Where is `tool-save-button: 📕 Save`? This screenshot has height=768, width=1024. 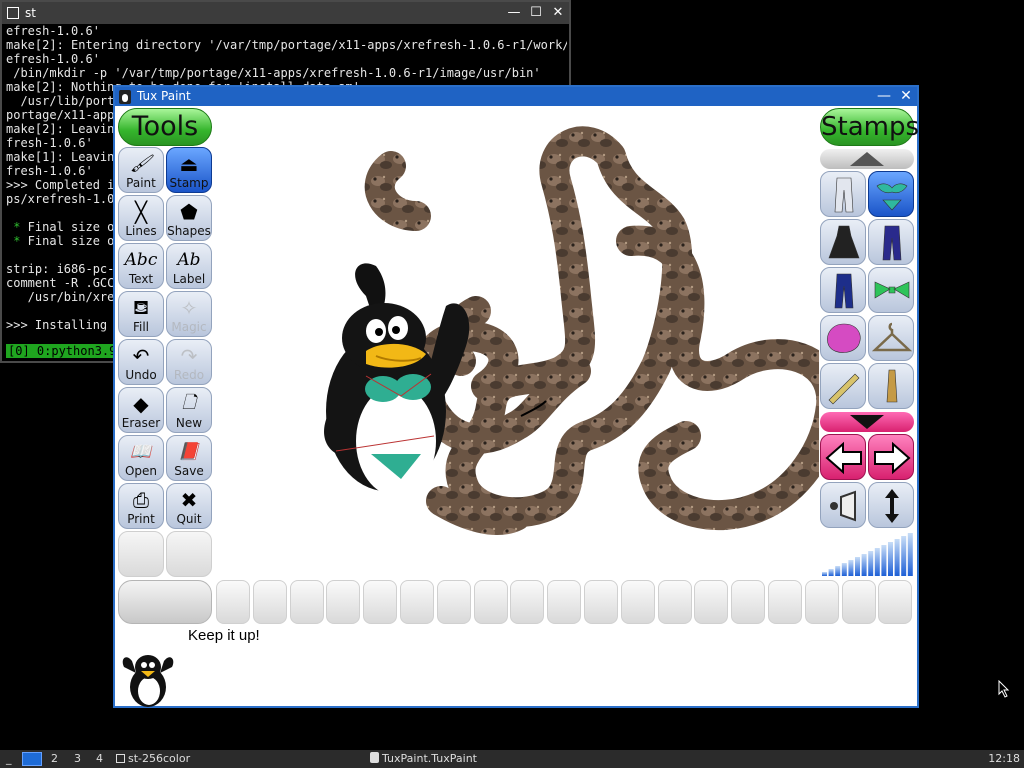
tool-save-button: 📕 Save is located at coordinates (189, 458).